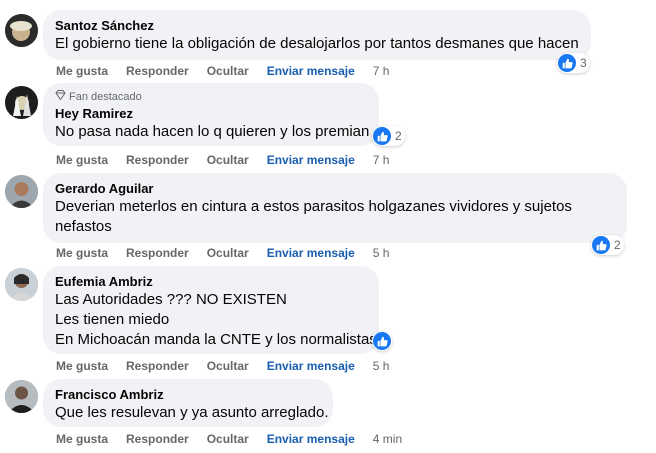  I want to click on comment-author: Hey Ramirez, so click(211, 114).